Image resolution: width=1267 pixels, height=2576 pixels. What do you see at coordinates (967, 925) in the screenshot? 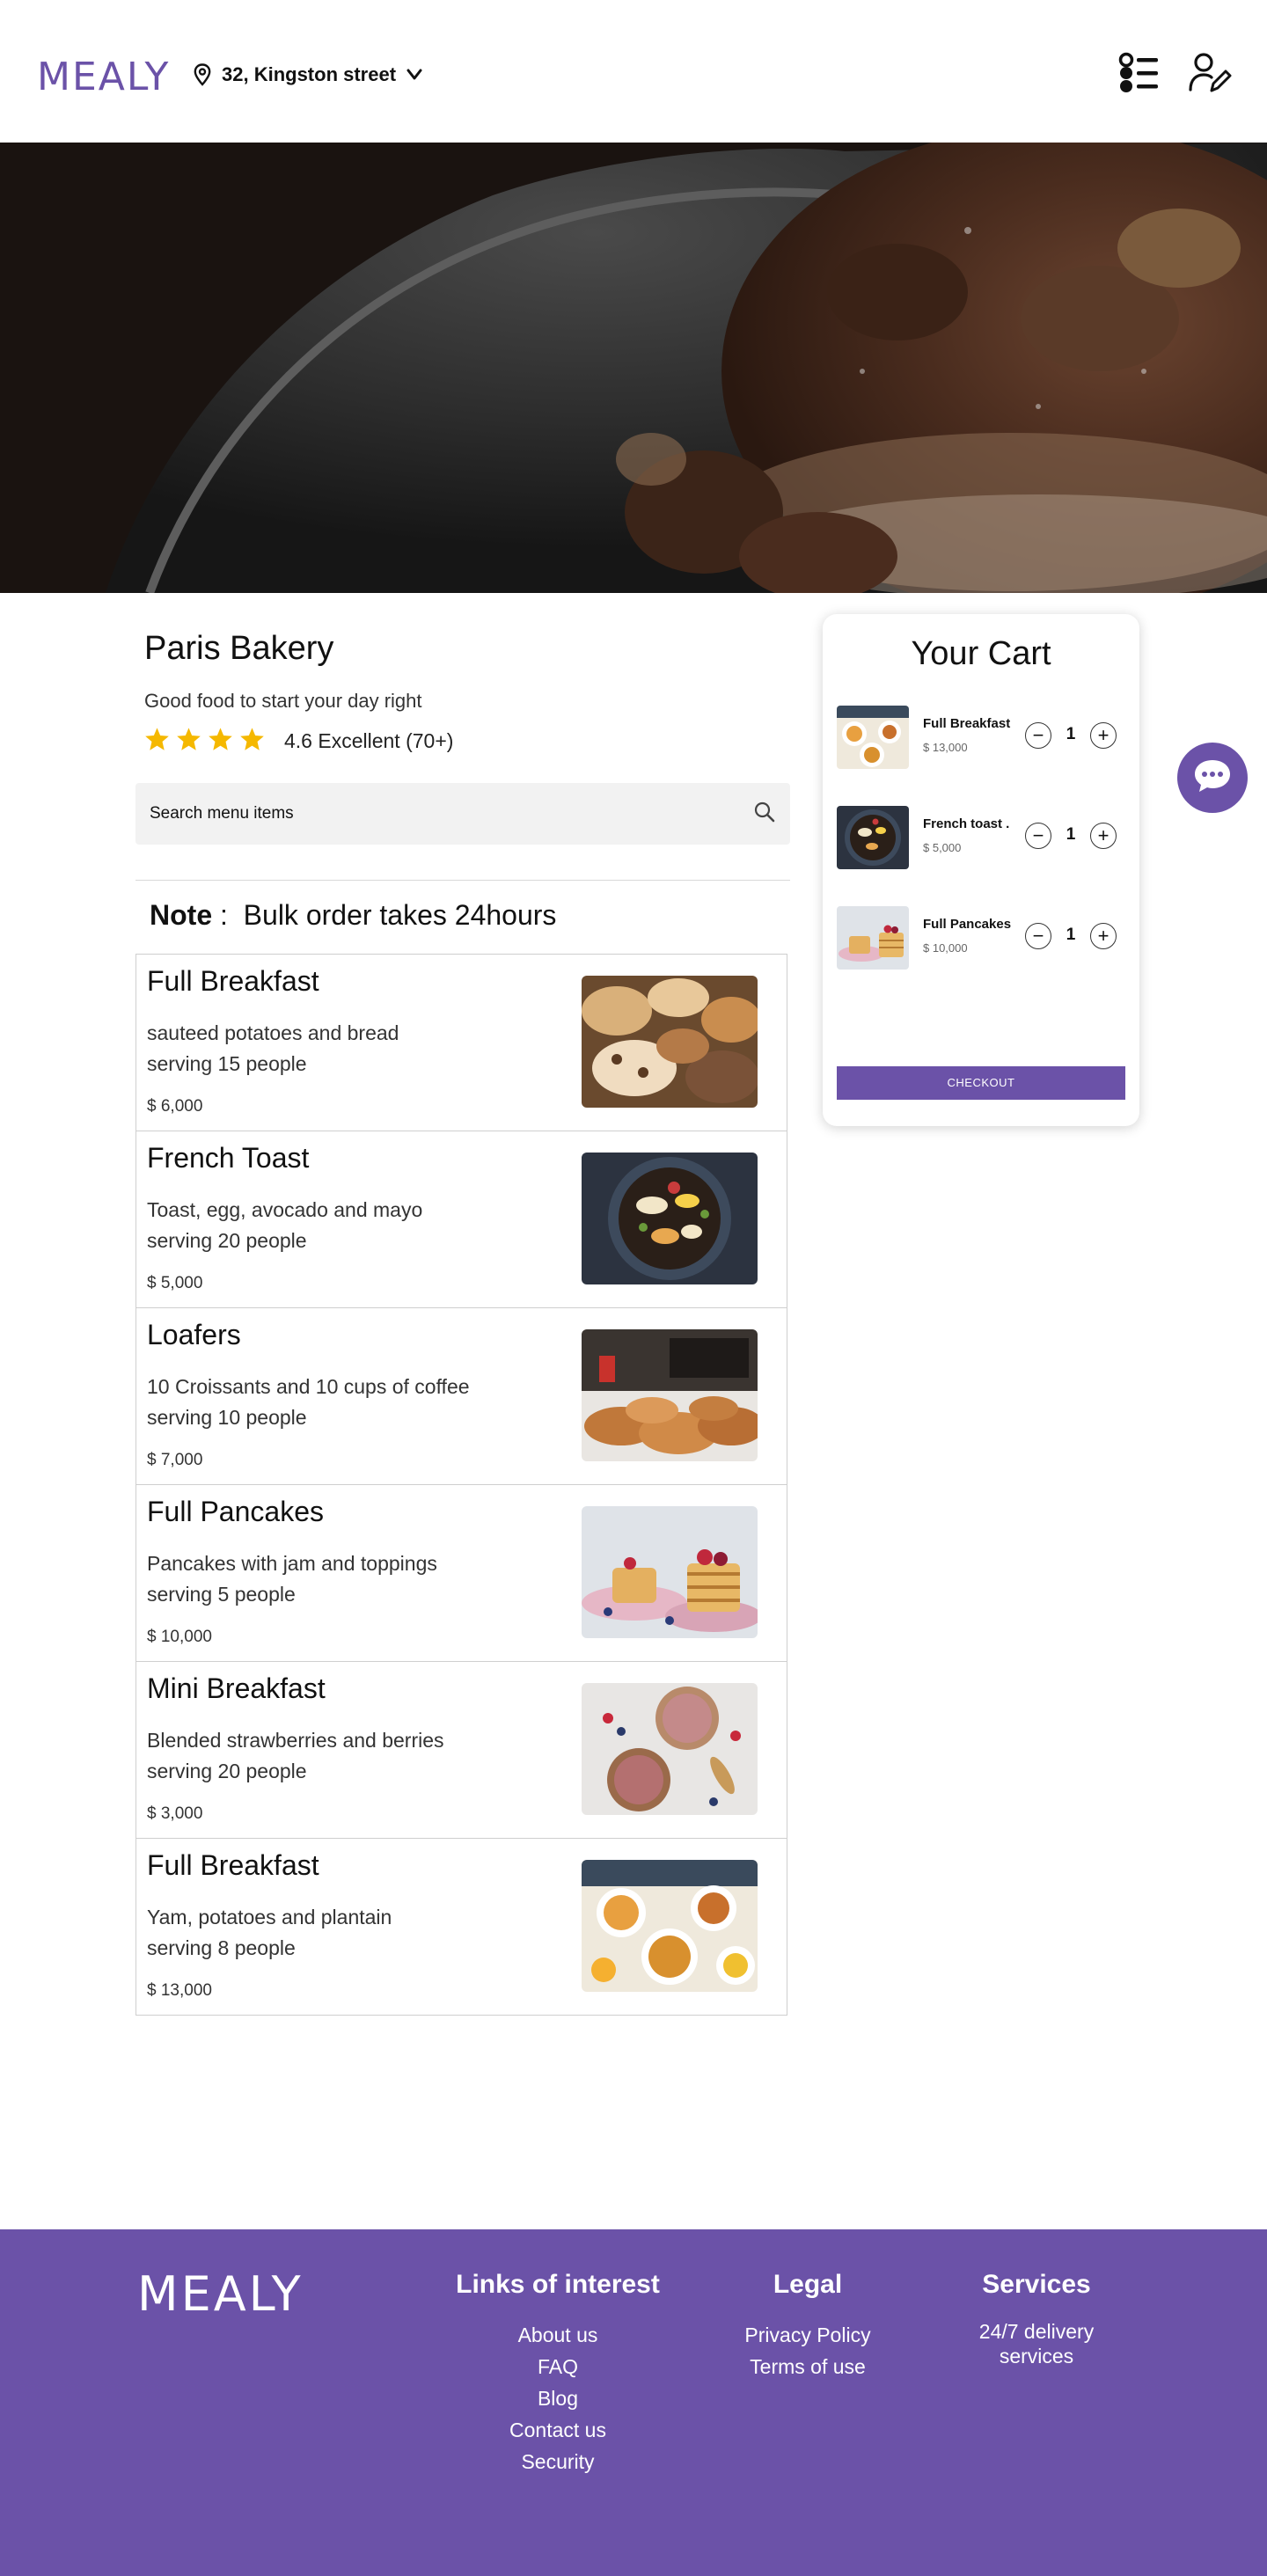
I see `cart-item-name: Full Pancakes` at bounding box center [967, 925].